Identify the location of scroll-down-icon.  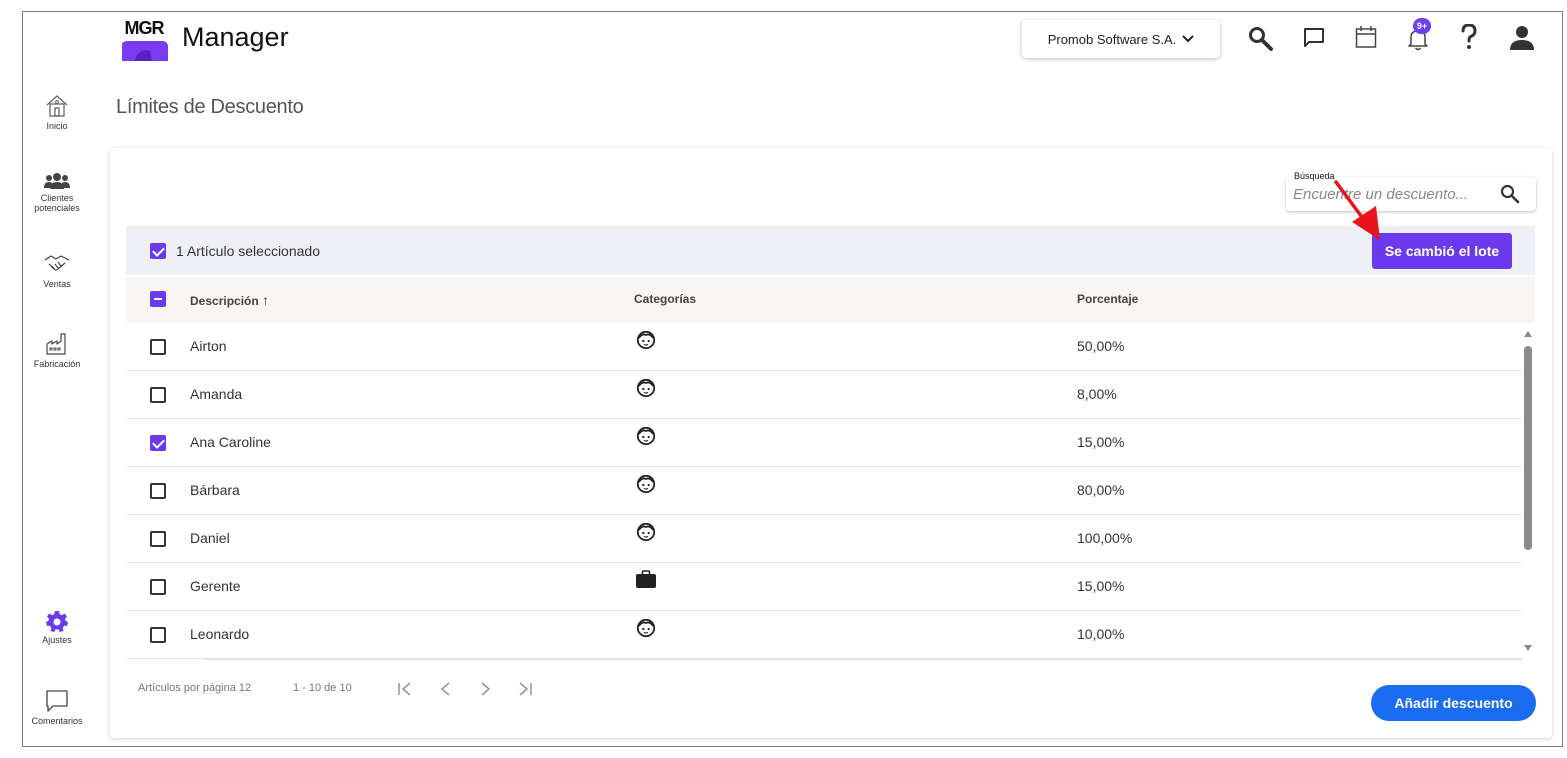
(1528, 648).